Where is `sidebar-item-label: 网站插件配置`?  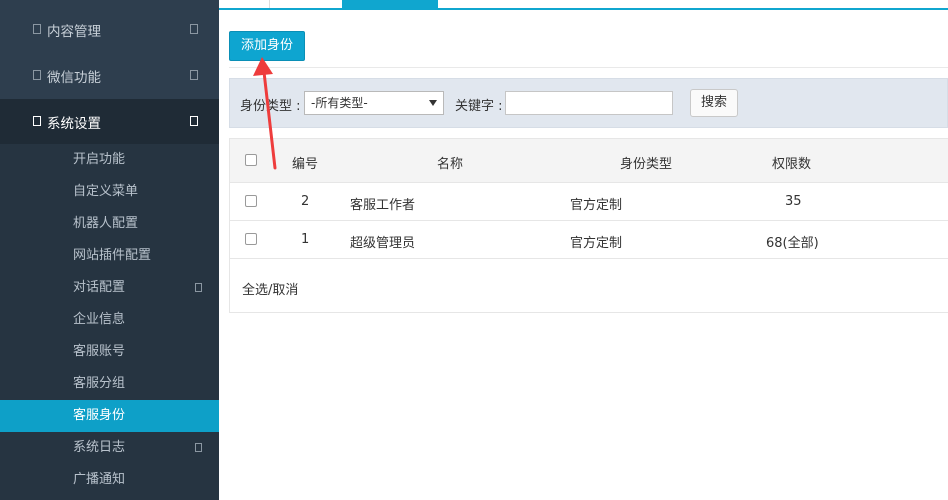 sidebar-item-label: 网站插件配置 is located at coordinates (112, 255).